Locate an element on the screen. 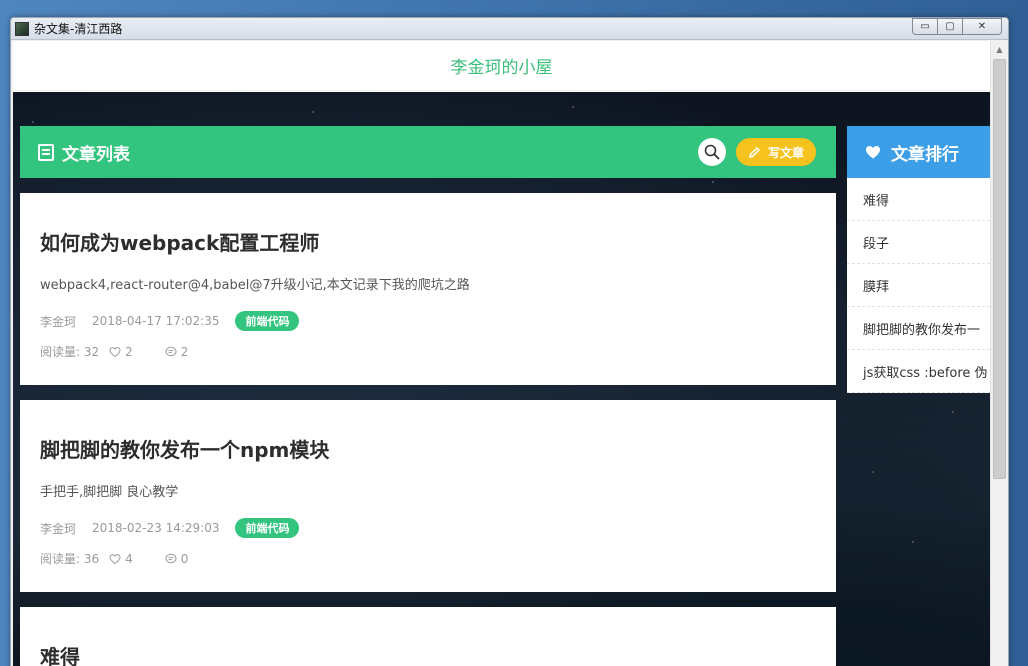  window-controls: ▭ ▢ ✕ is located at coordinates (957, 26).